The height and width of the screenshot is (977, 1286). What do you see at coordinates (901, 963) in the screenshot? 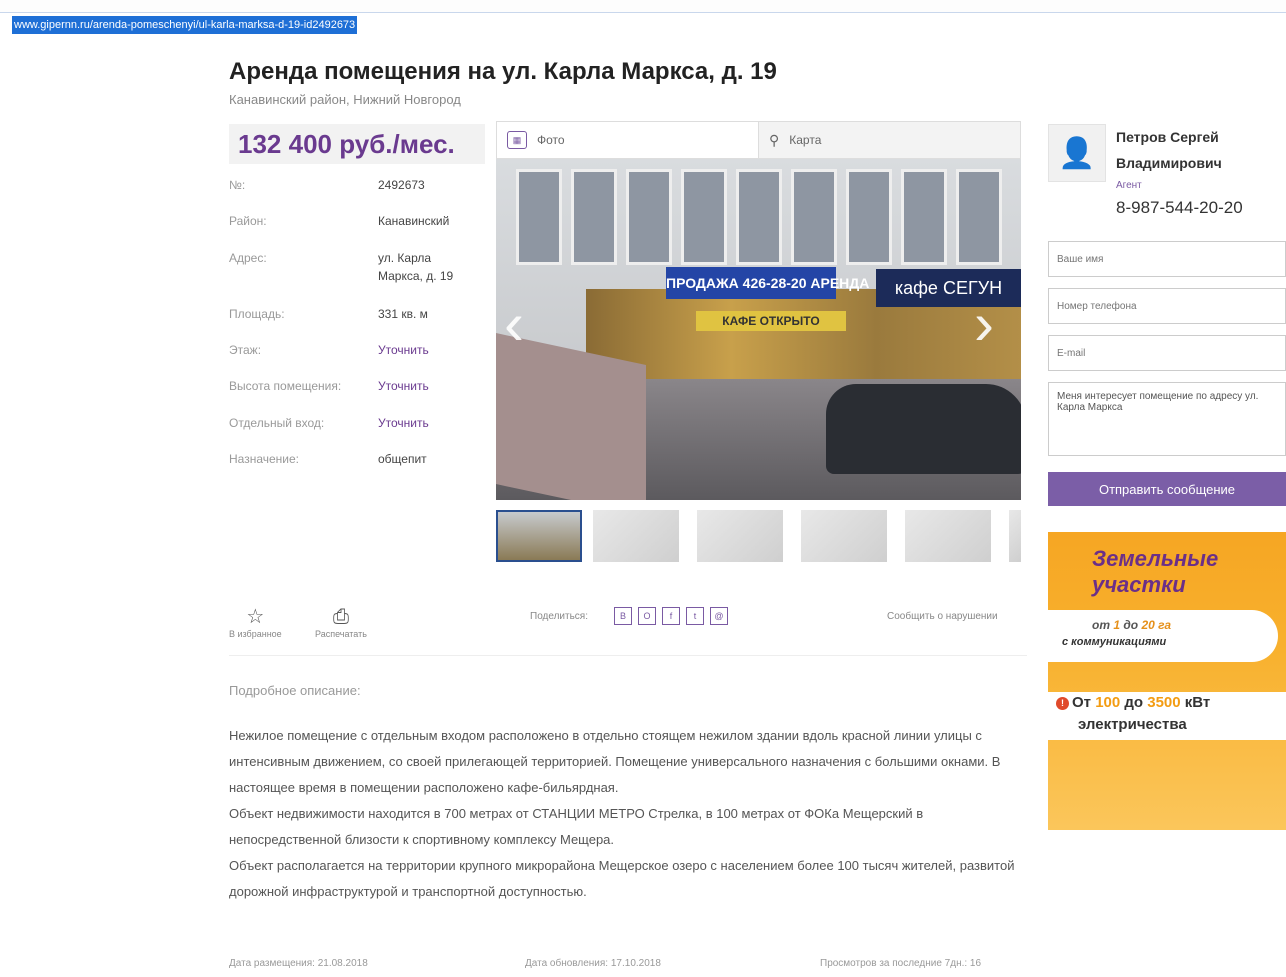
I see `views-count: Просмотров за последние 7дн.: 16` at bounding box center [901, 963].